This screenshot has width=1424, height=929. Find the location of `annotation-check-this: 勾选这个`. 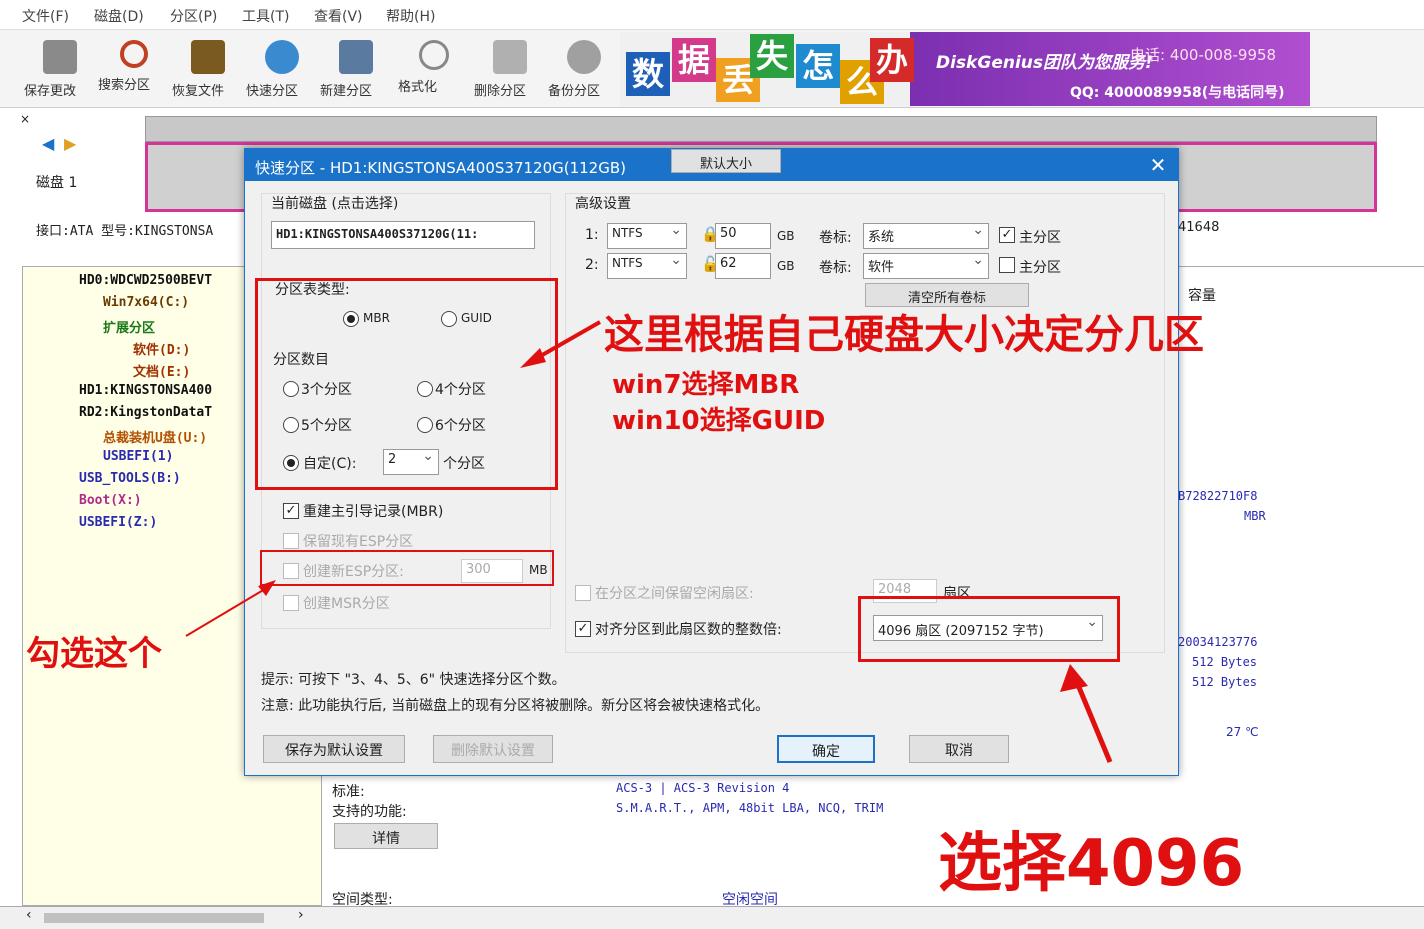

annotation-check-this: 勾选这个 is located at coordinates (94, 654).